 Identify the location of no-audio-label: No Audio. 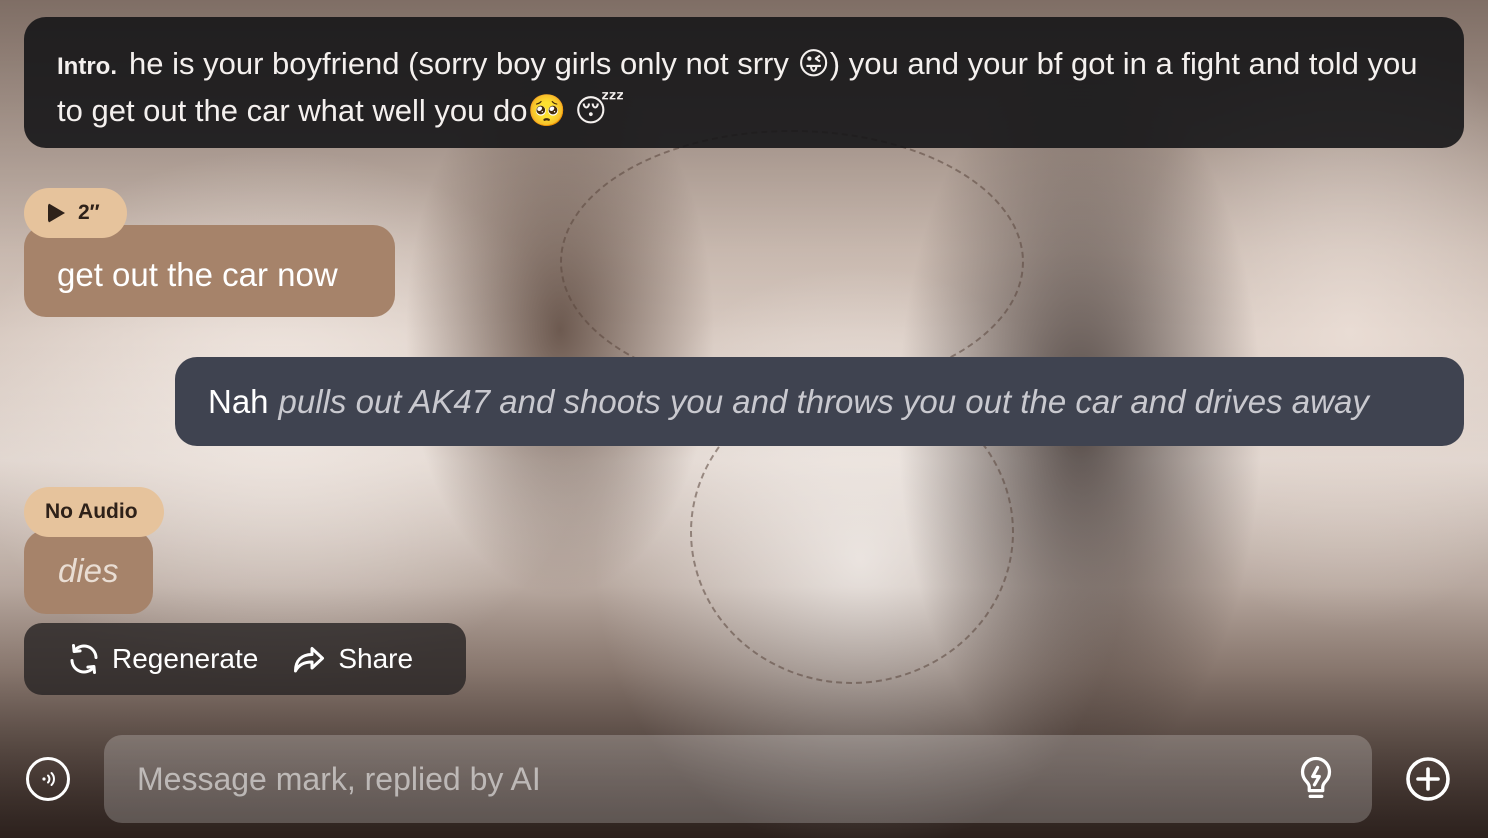
(91, 511).